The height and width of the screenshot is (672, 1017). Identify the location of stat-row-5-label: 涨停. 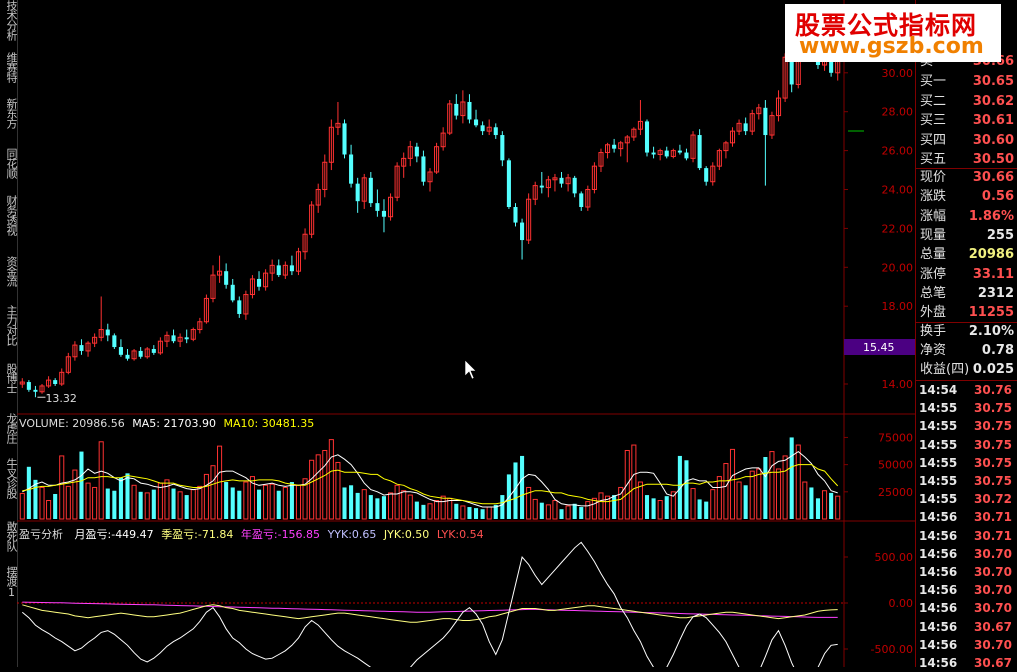
(933, 274).